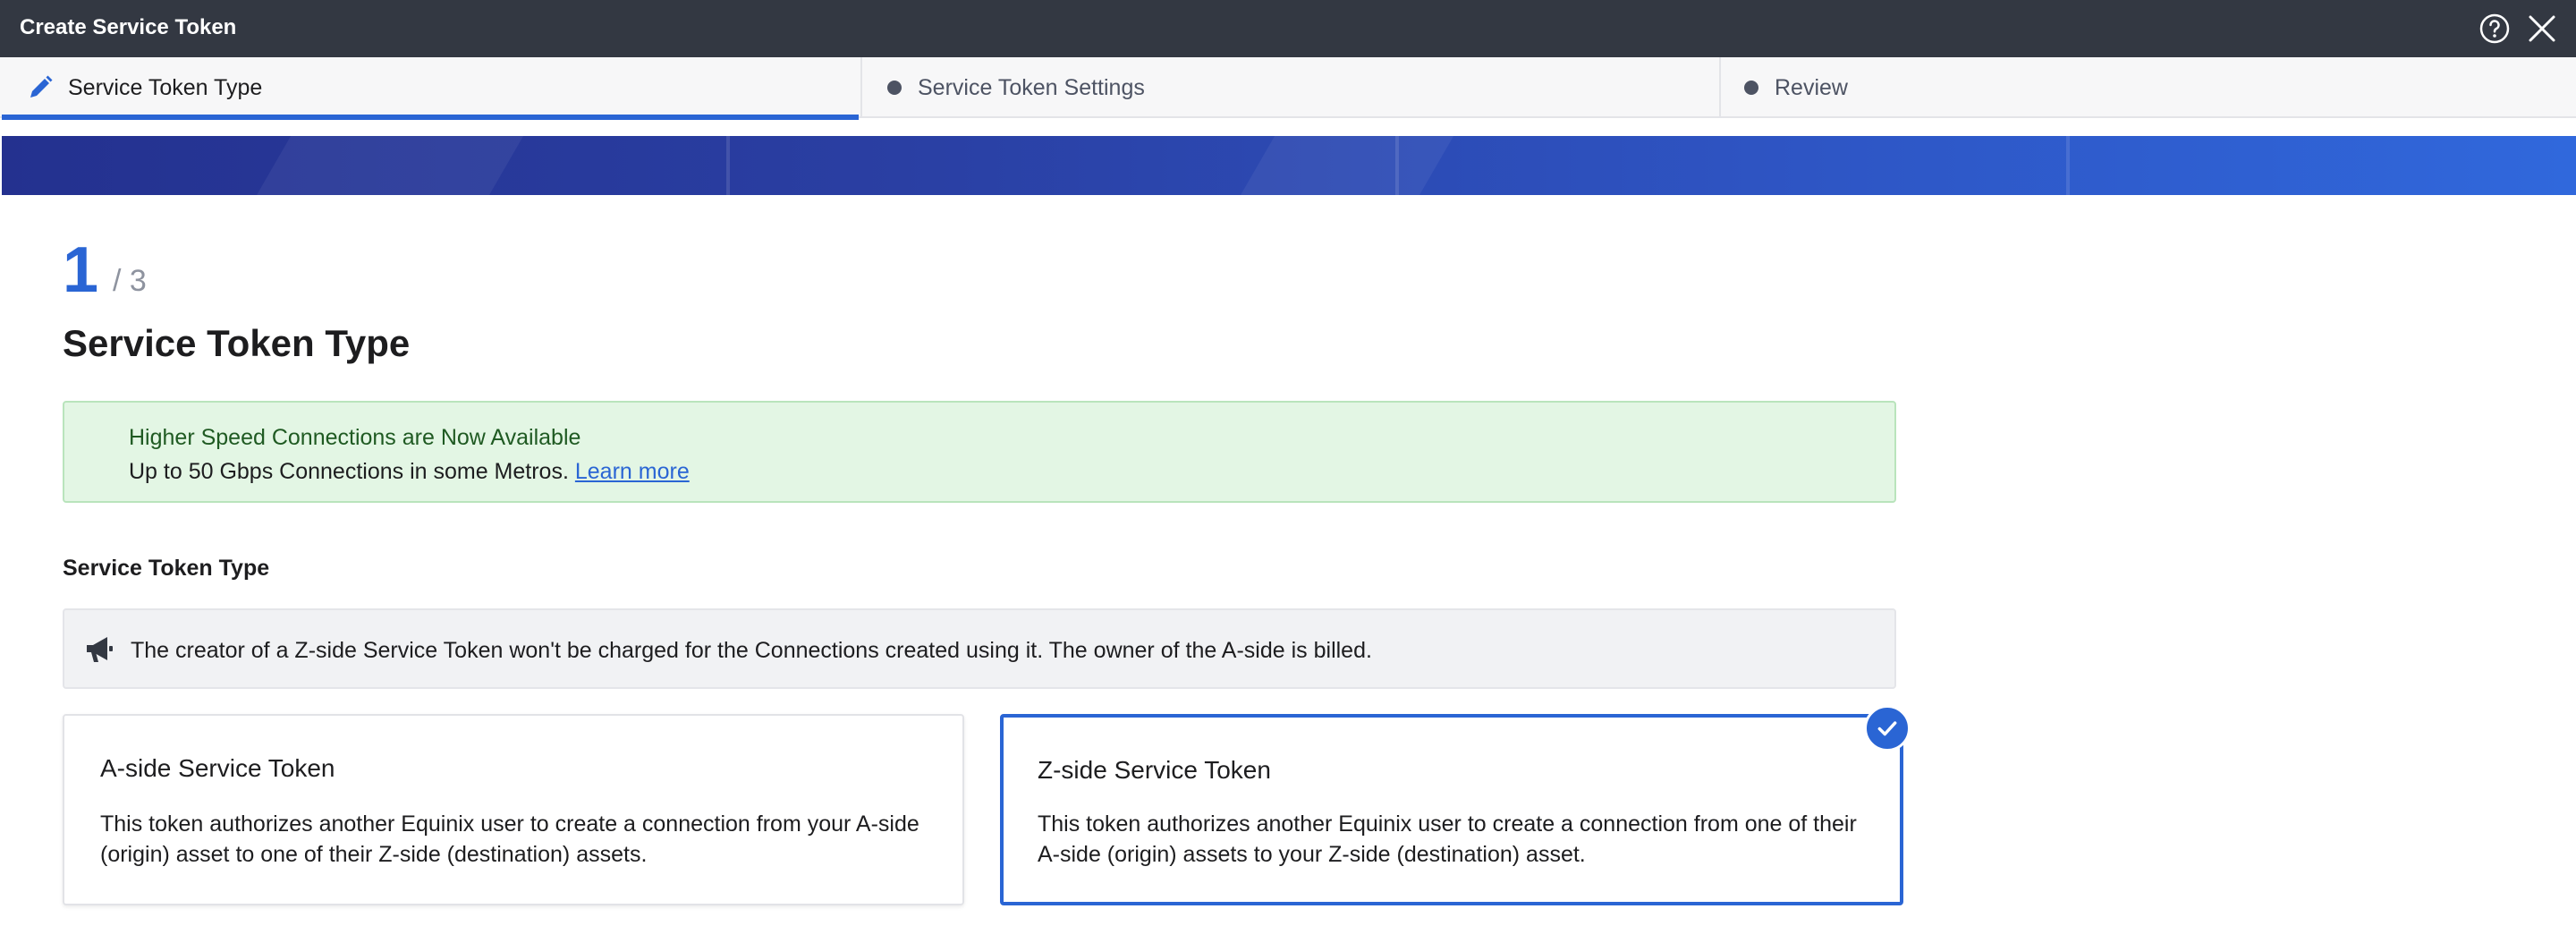 Image resolution: width=2576 pixels, height=943 pixels. What do you see at coordinates (2494, 29) in the screenshot?
I see `help-circle-icon` at bounding box center [2494, 29].